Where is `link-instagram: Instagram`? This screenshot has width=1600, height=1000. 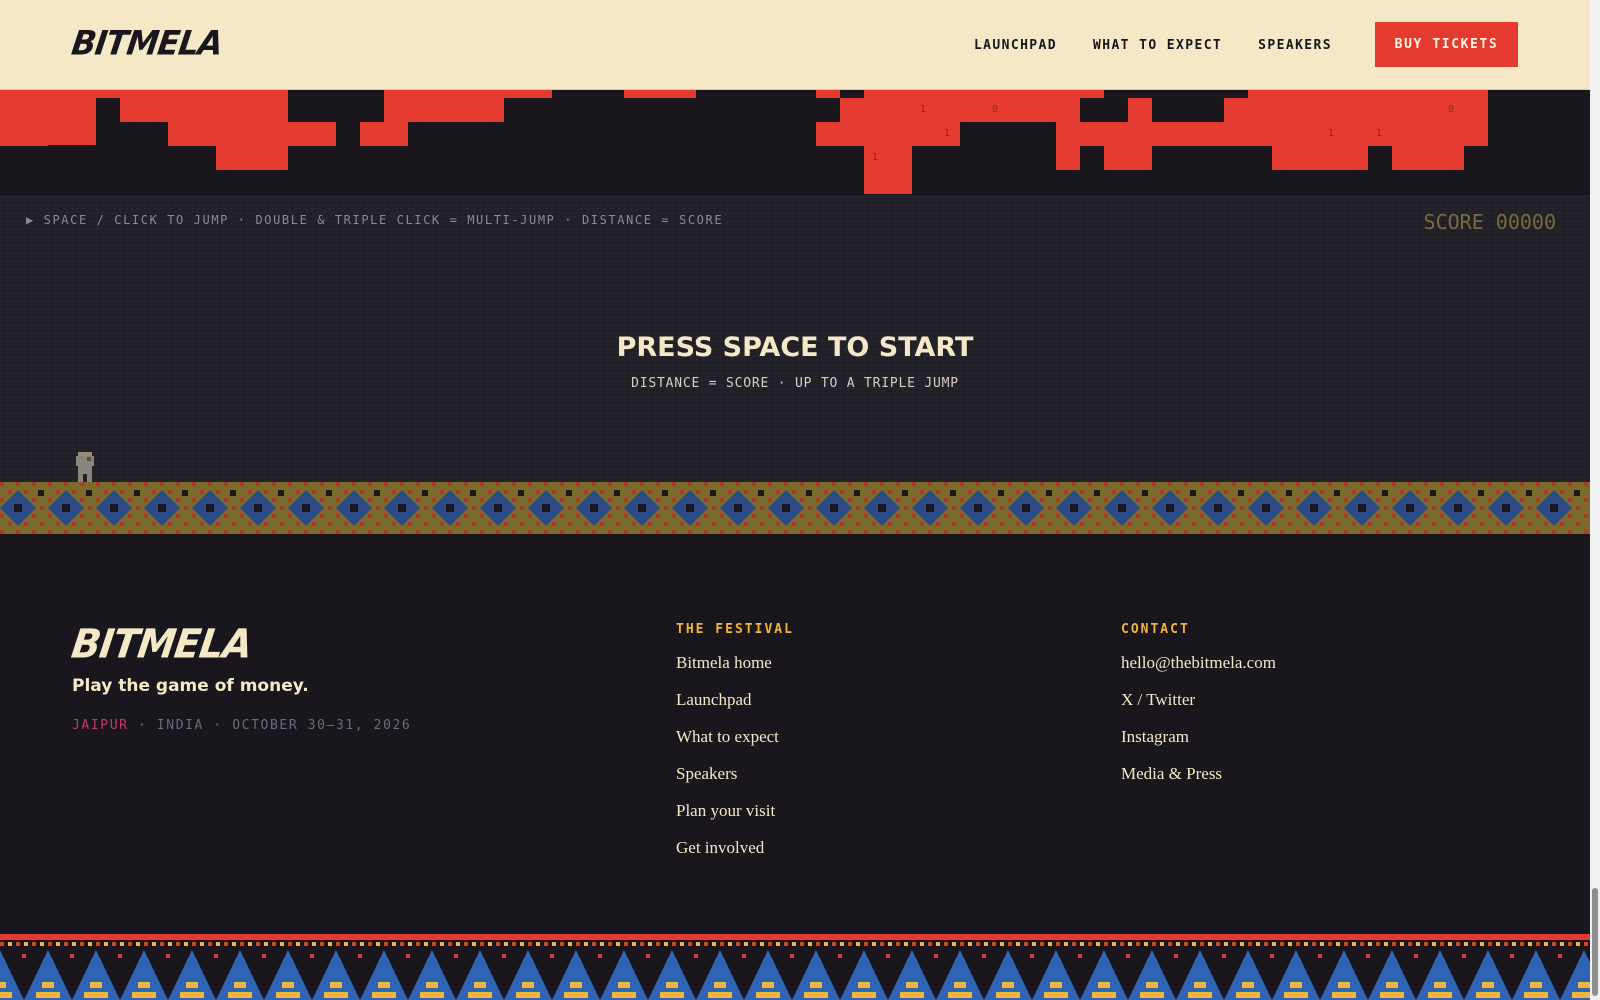 link-instagram: Instagram is located at coordinates (1198, 745).